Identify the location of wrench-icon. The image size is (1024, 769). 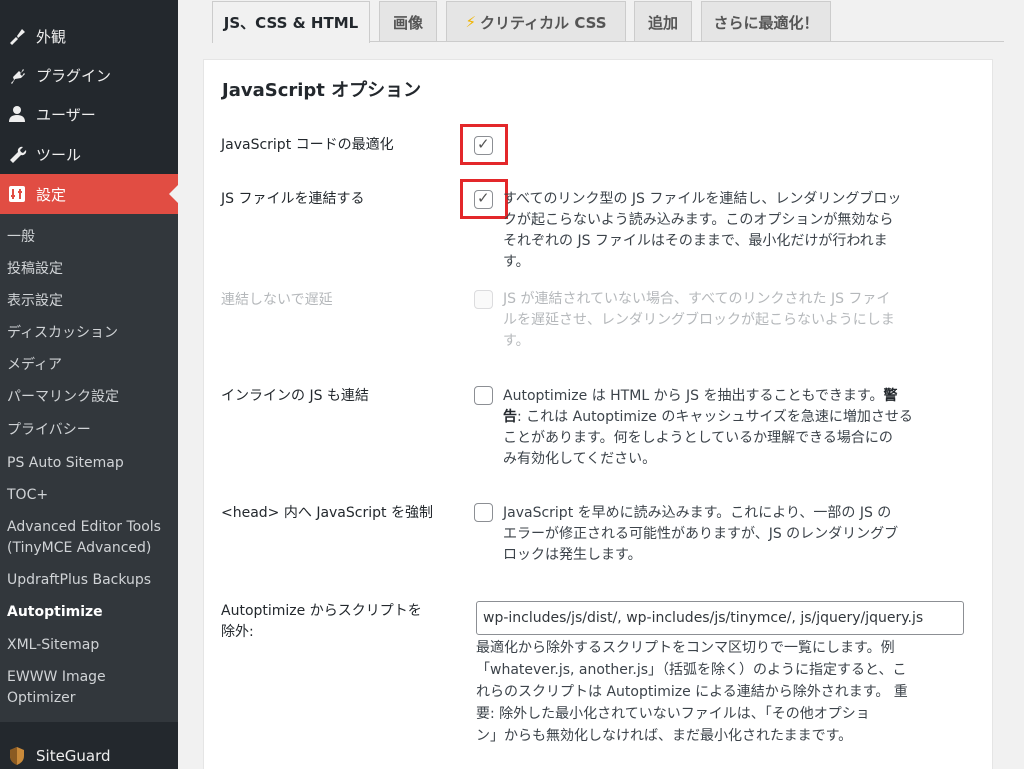
(17, 154).